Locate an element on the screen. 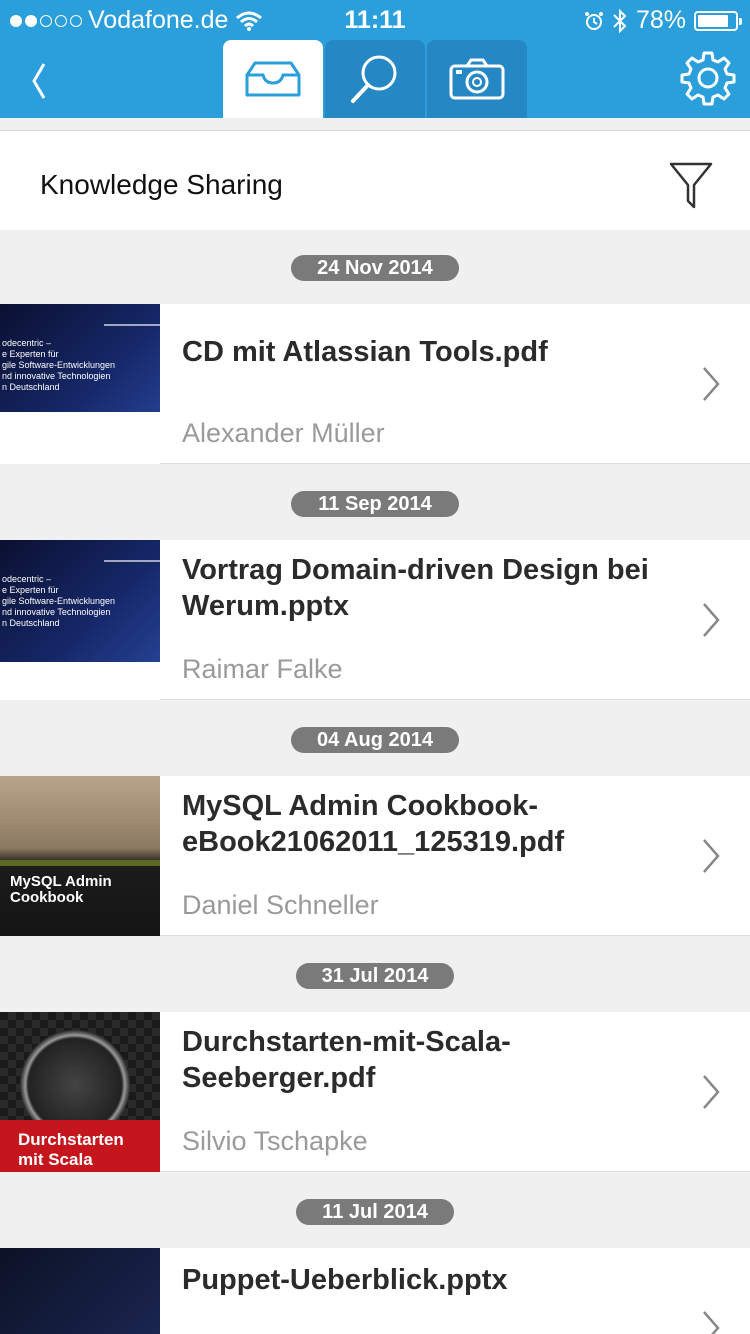 This screenshot has width=750, height=1334. battery-percentage: 78% is located at coordinates (660, 20).